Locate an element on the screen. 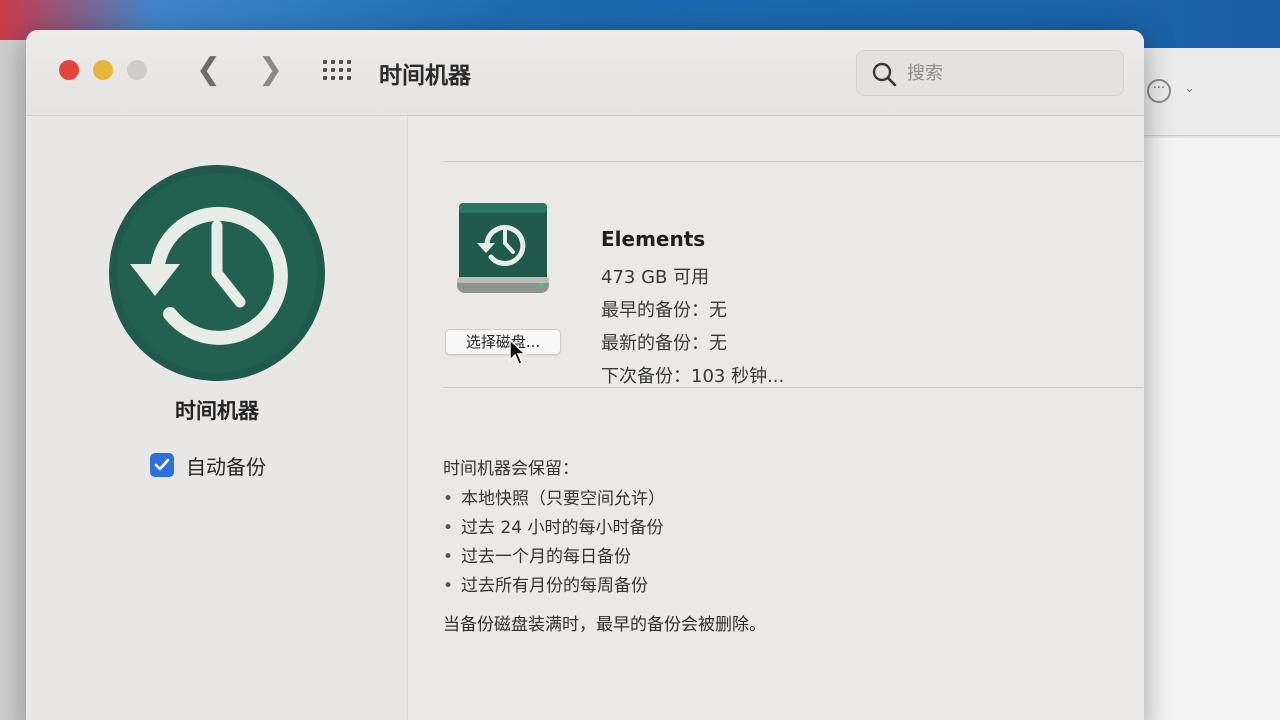 The height and width of the screenshot is (720, 1280). background-window-left is located at coordinates (14, 380).